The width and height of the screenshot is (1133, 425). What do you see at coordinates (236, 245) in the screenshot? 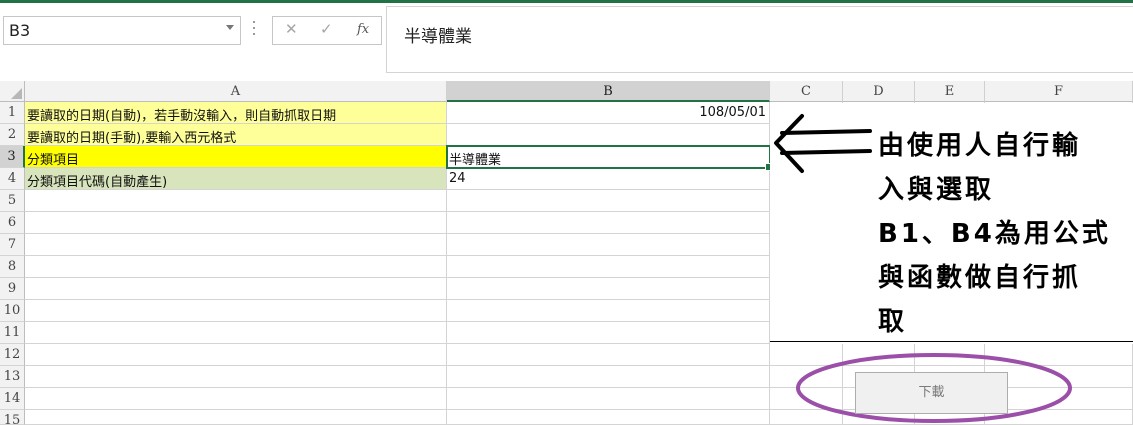
I see `cell-a7` at bounding box center [236, 245].